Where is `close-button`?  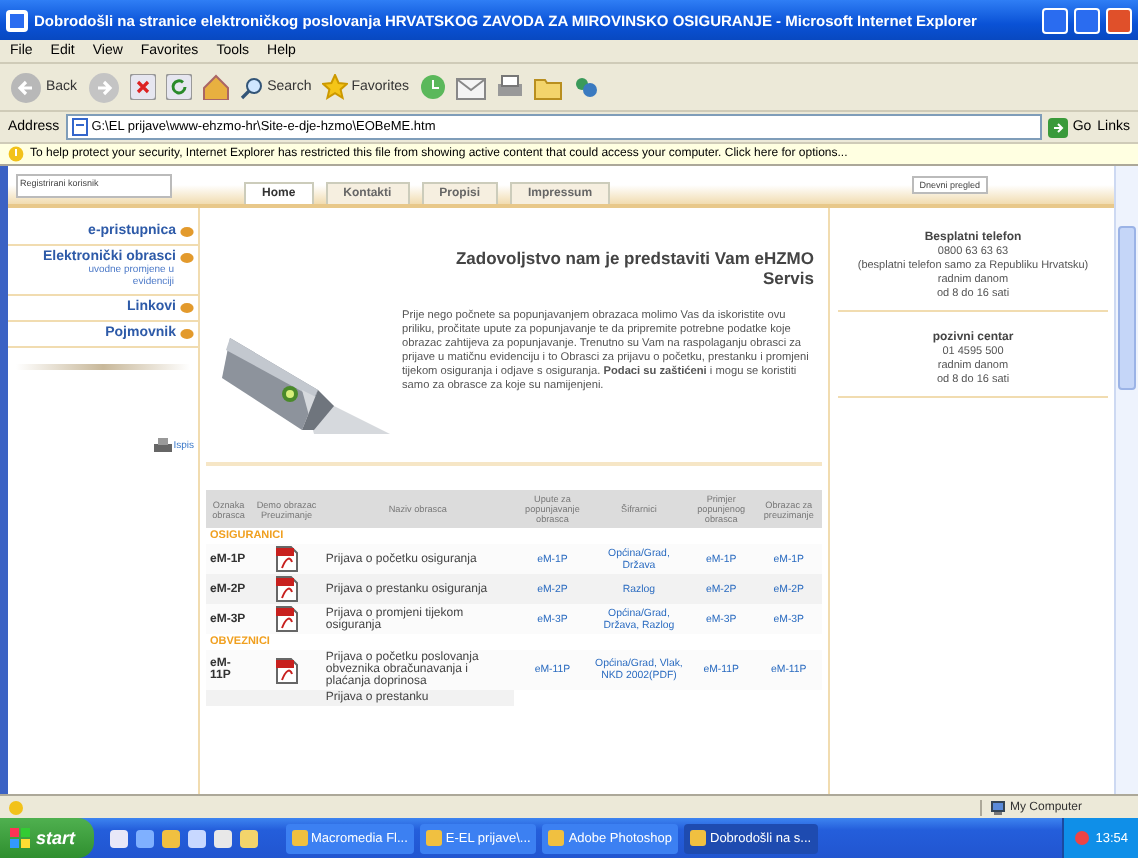
close-button is located at coordinates (1119, 20).